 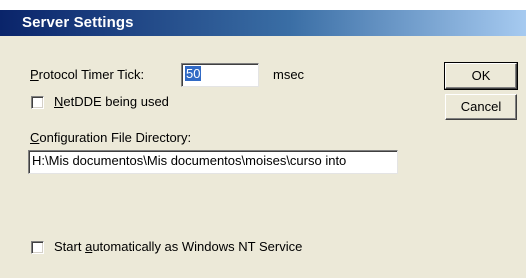 I want to click on ok-button: OK, so click(x=481, y=76).